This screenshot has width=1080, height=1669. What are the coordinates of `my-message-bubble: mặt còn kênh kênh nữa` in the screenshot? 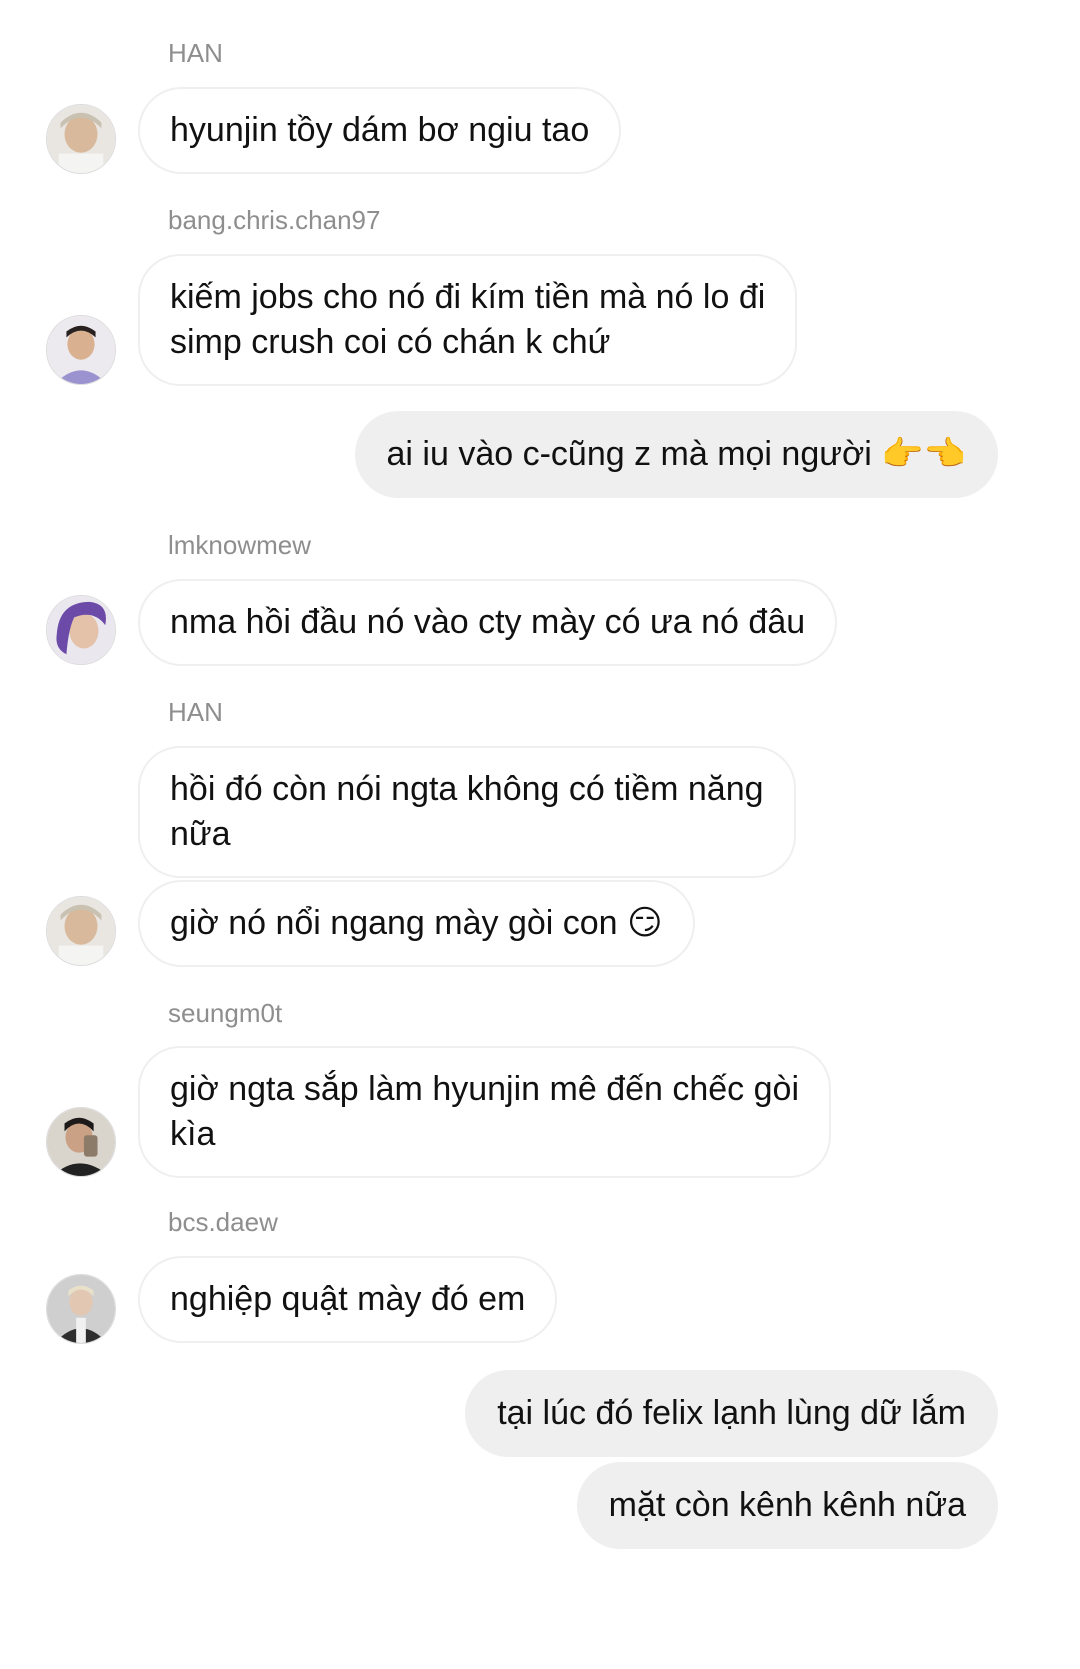 It's located at (787, 1505).